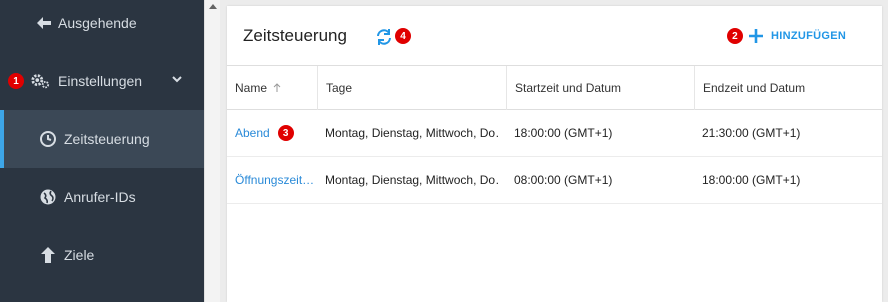  I want to click on add-button: 2 HINZUFÜGEN, so click(786, 36).